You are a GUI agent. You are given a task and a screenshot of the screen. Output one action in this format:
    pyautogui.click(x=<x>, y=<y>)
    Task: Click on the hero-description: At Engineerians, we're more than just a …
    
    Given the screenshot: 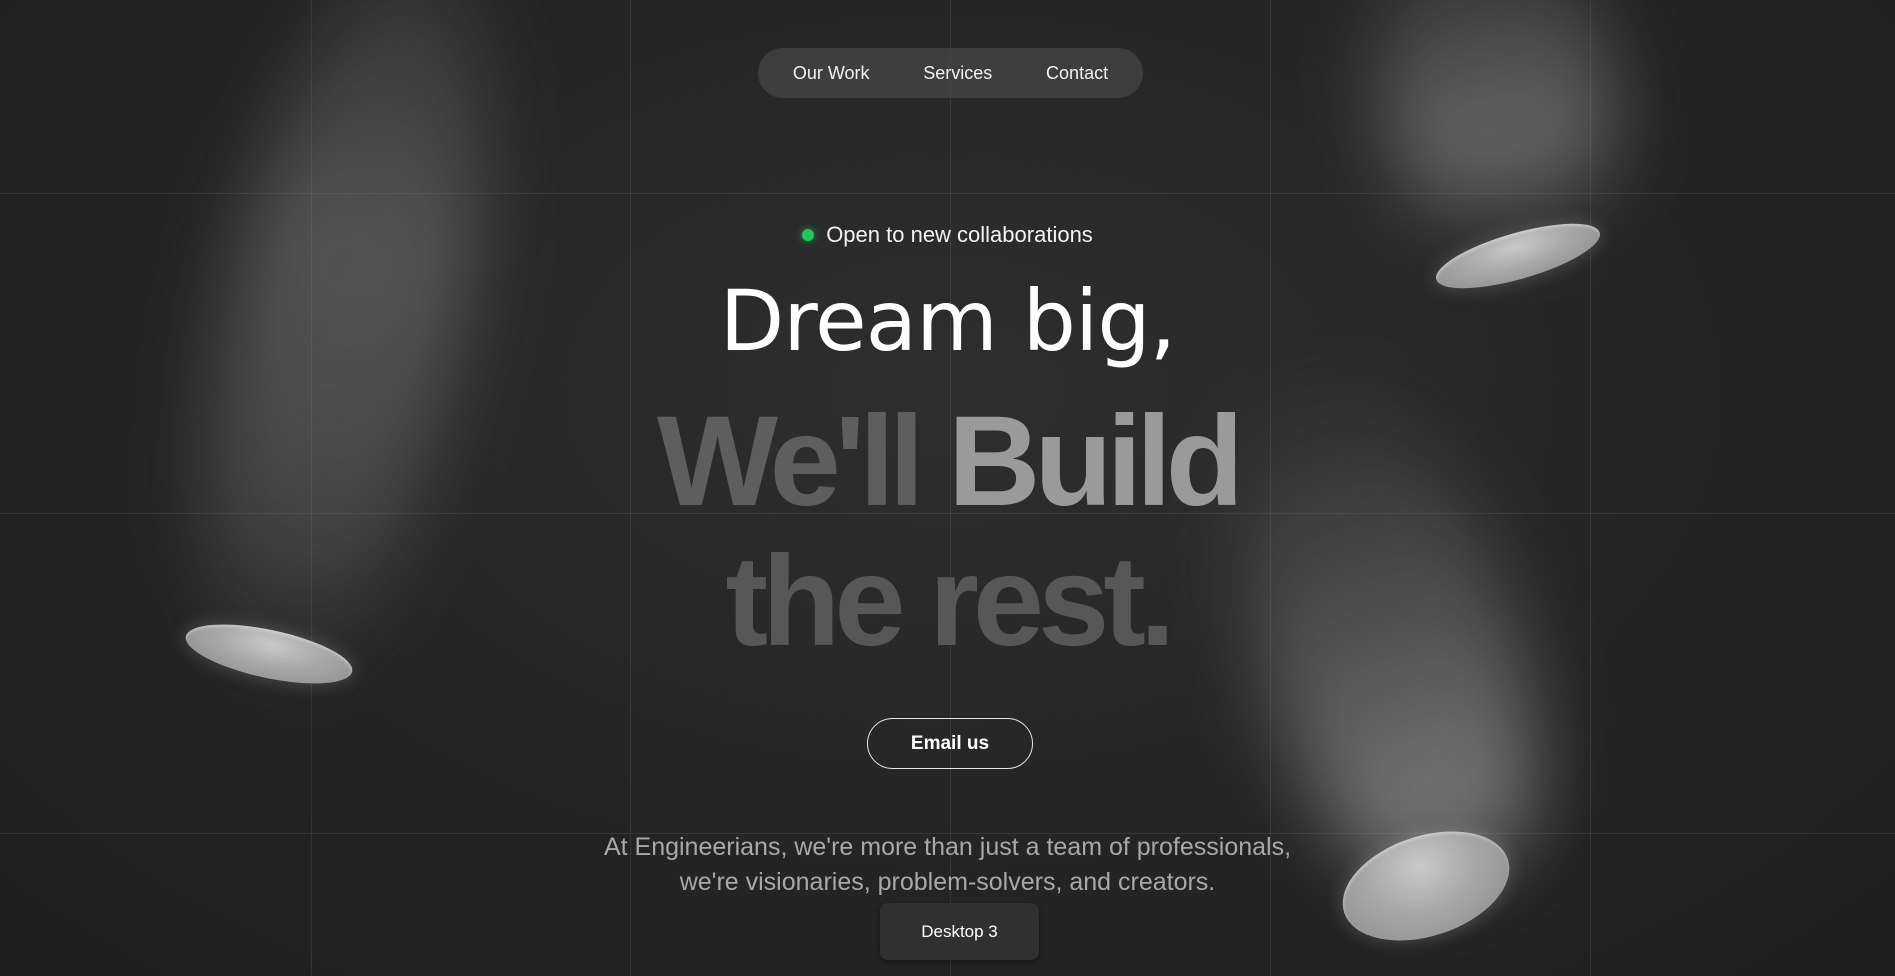 What is the action you would take?
    pyautogui.click(x=947, y=865)
    